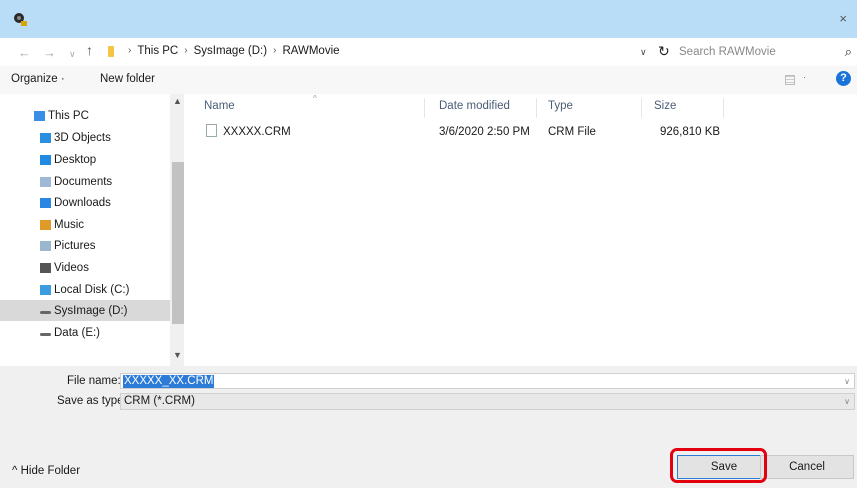  What do you see at coordinates (77, 332) in the screenshot?
I see `sidebar-item-label: Data (E:)` at bounding box center [77, 332].